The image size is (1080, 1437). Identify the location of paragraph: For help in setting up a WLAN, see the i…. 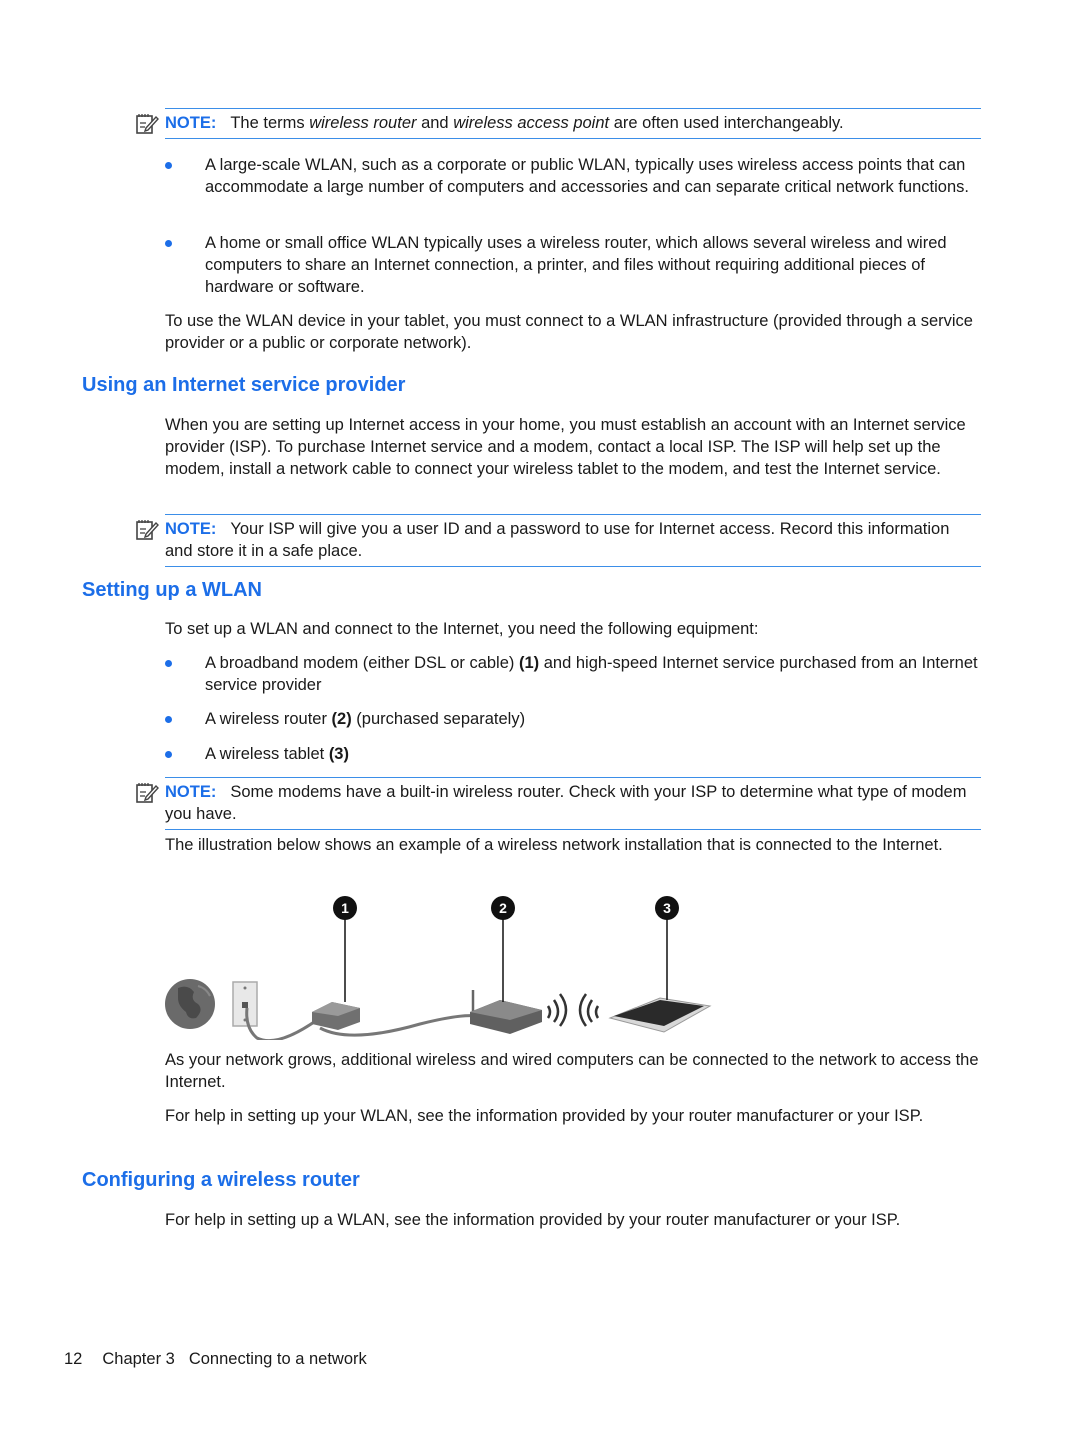
(533, 1220).